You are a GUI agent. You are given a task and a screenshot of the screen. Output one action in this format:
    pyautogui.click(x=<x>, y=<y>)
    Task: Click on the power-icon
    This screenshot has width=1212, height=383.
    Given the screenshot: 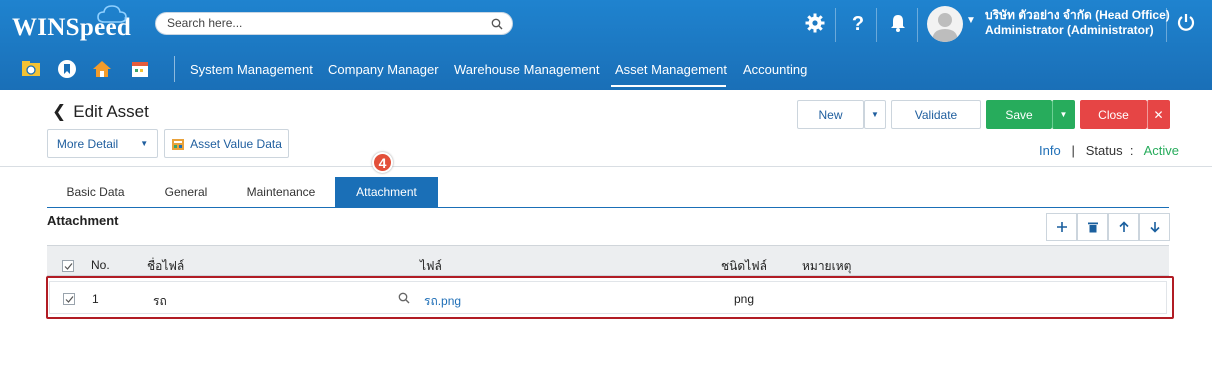 What is the action you would take?
    pyautogui.click(x=1186, y=22)
    